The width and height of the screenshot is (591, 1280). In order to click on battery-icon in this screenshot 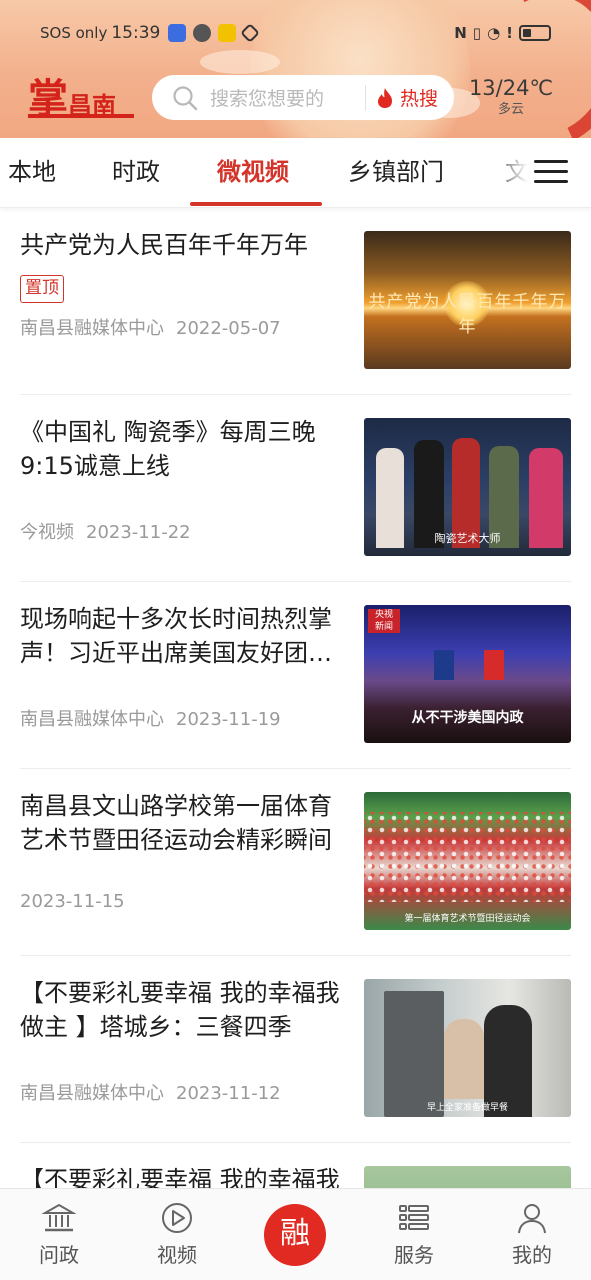, I will do `click(535, 33)`.